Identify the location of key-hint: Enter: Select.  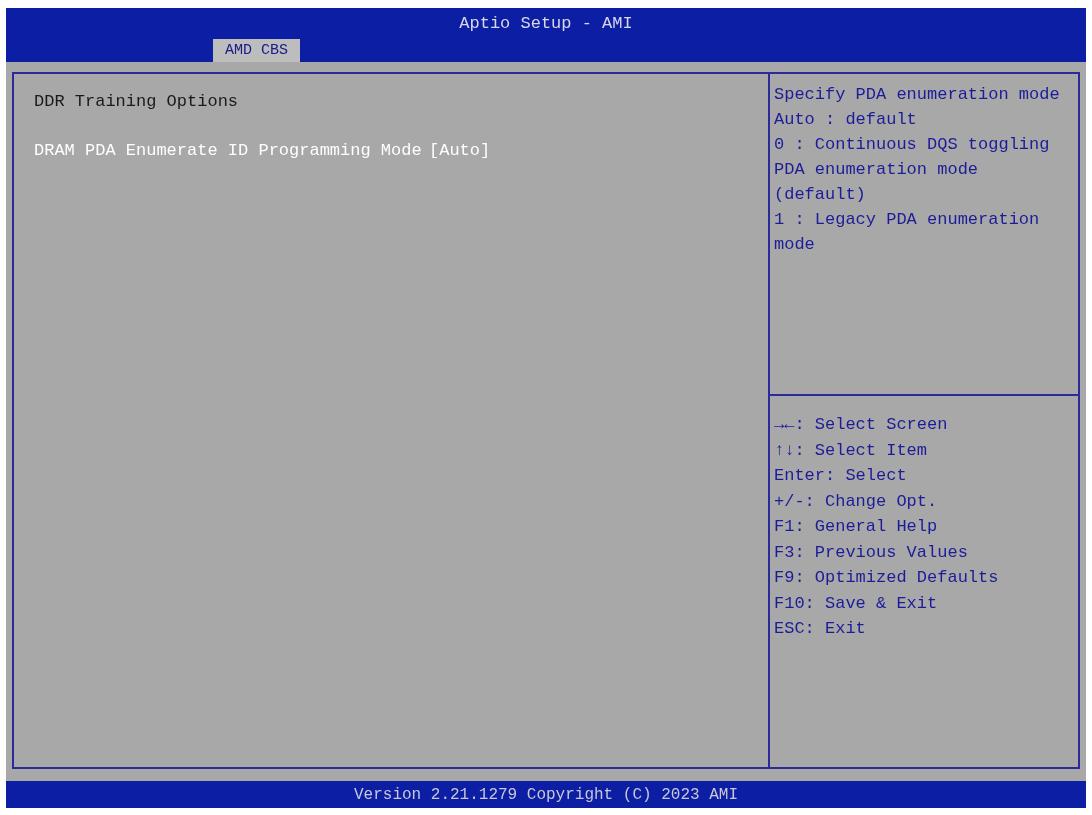
(840, 476).